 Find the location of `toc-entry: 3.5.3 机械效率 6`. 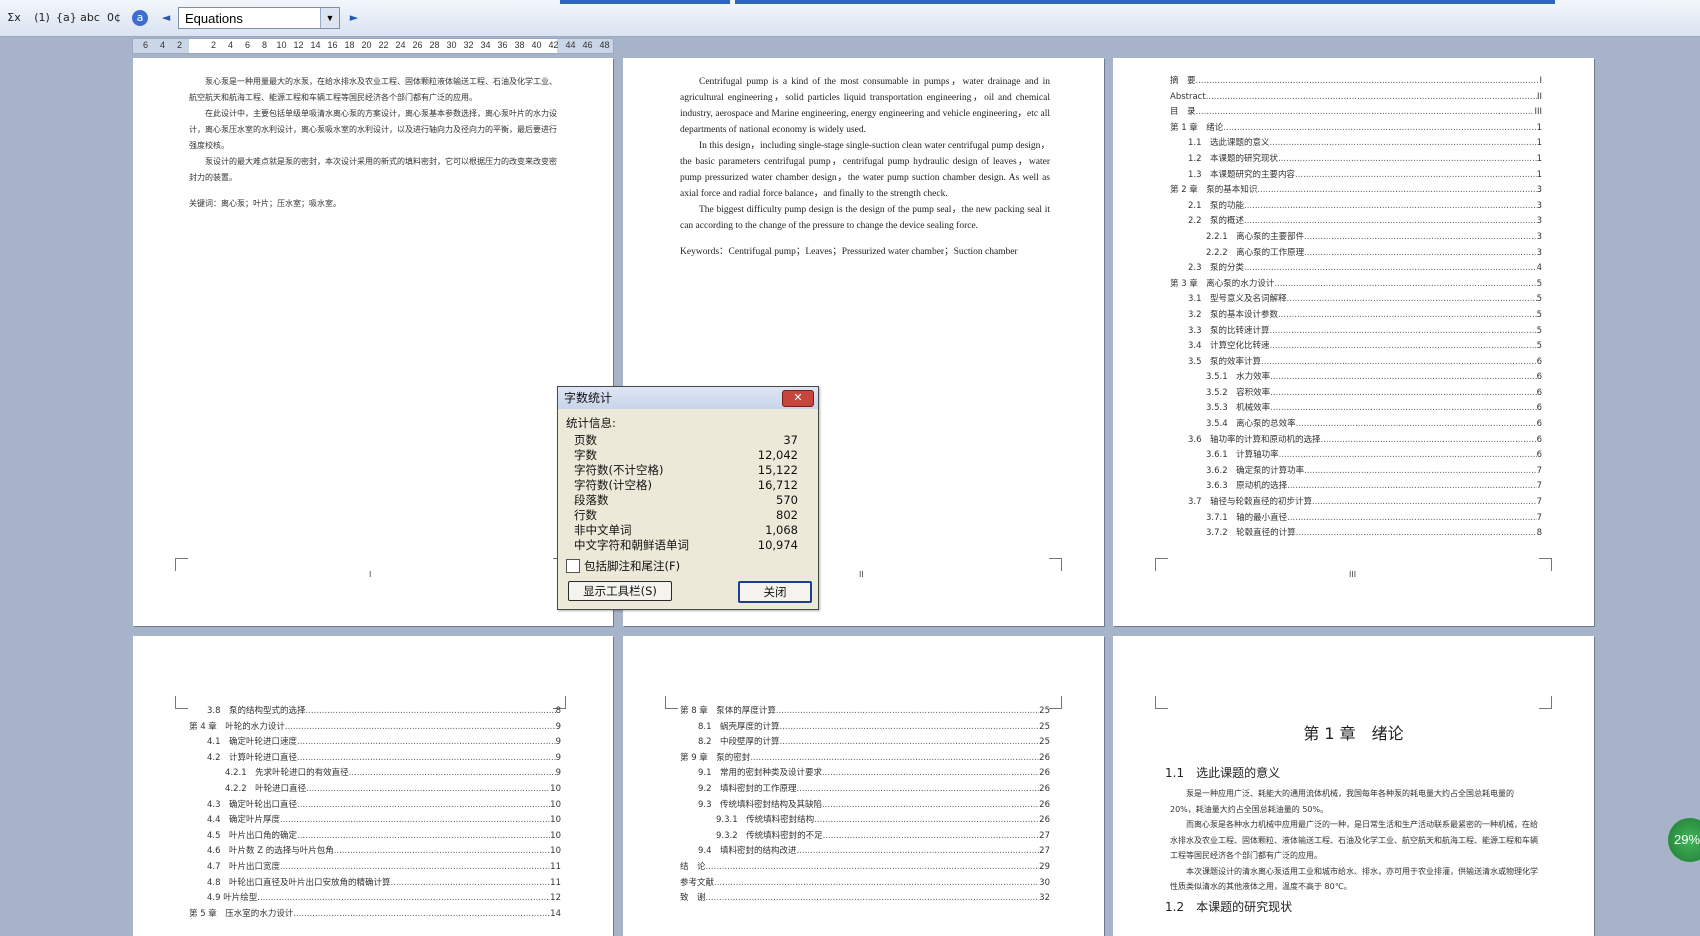

toc-entry: 3.5.3 机械效率 6 is located at coordinates (1356, 409).